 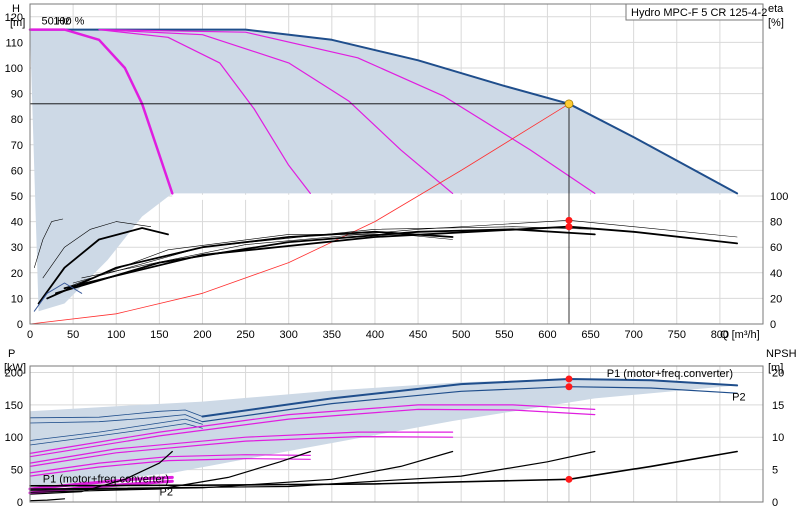 What do you see at coordinates (202, 335) in the screenshot?
I see `x-tick-label: 200` at bounding box center [202, 335].